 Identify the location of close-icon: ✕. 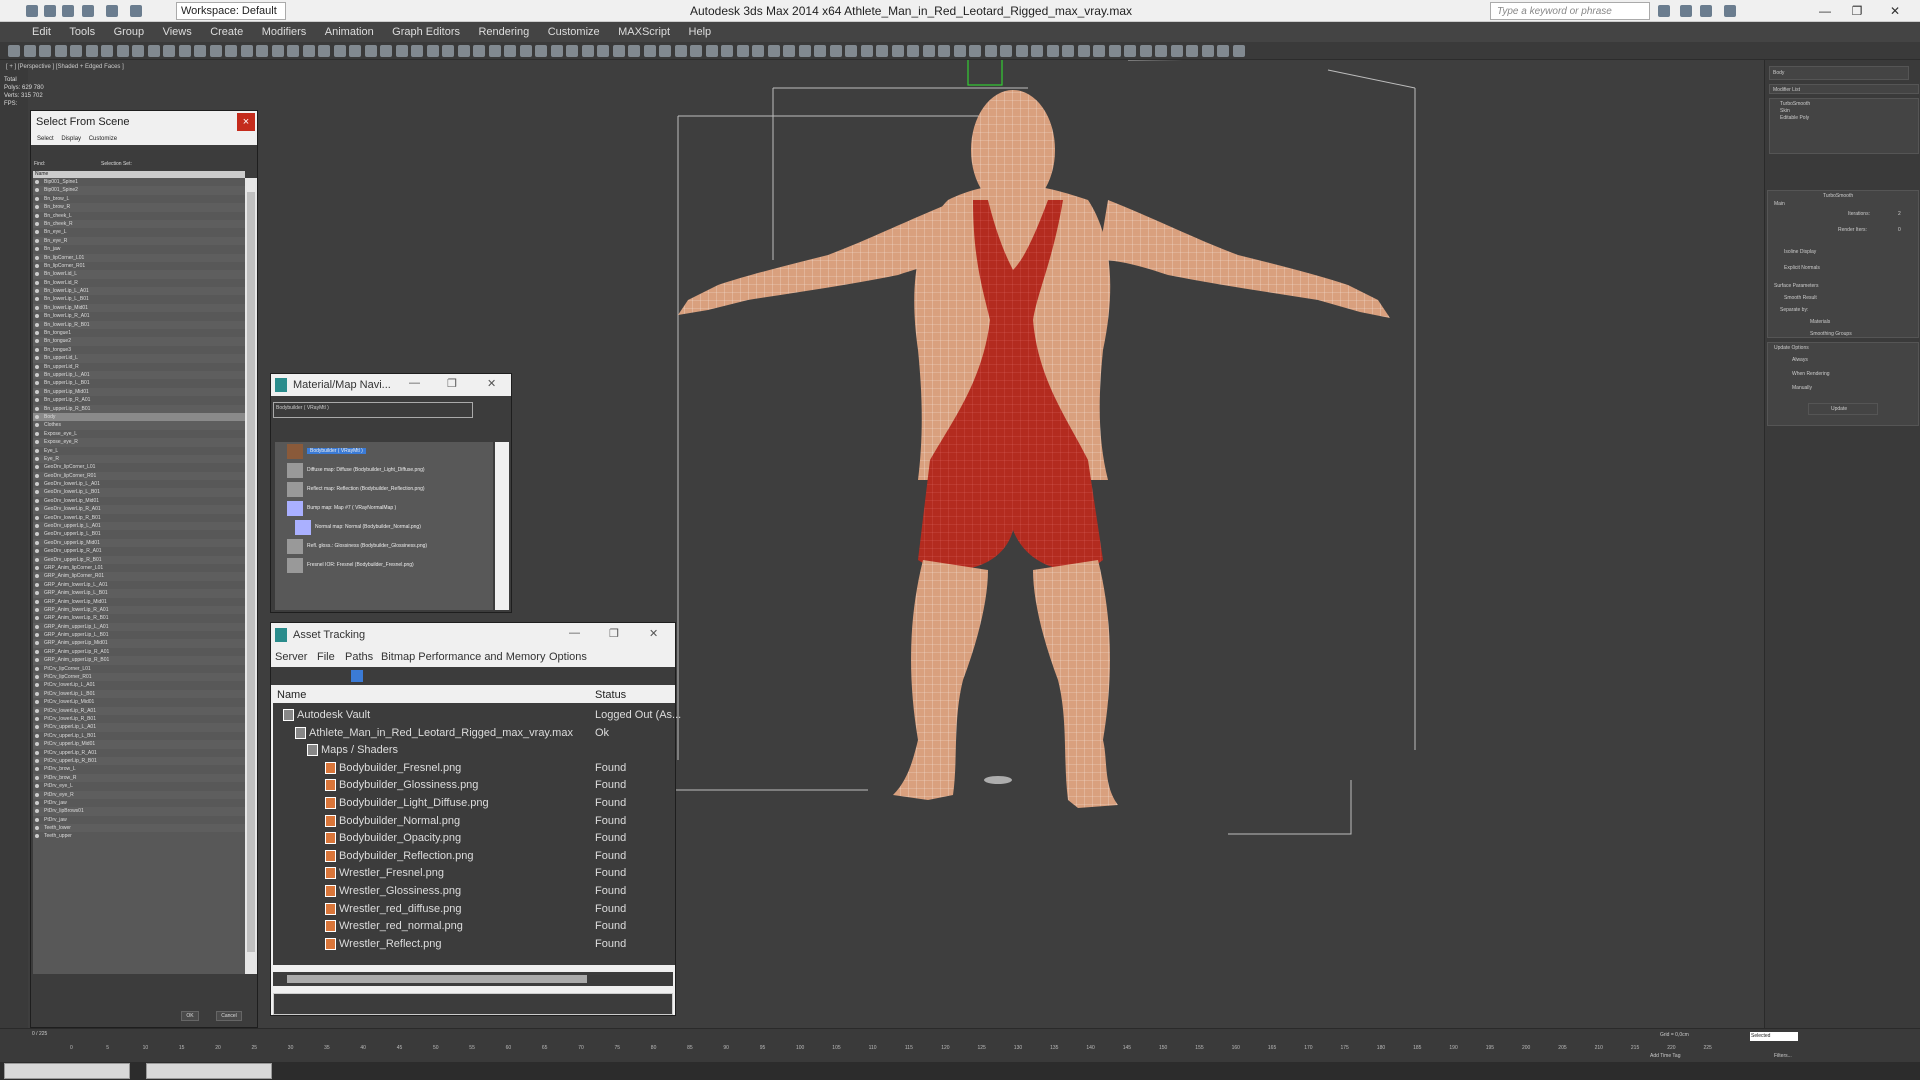
(491, 383).